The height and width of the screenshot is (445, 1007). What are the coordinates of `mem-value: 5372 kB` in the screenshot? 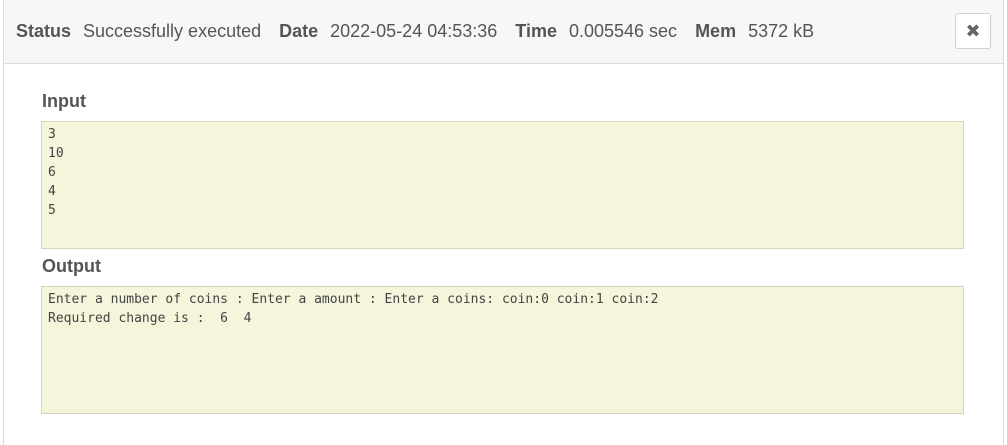 It's located at (781, 31).